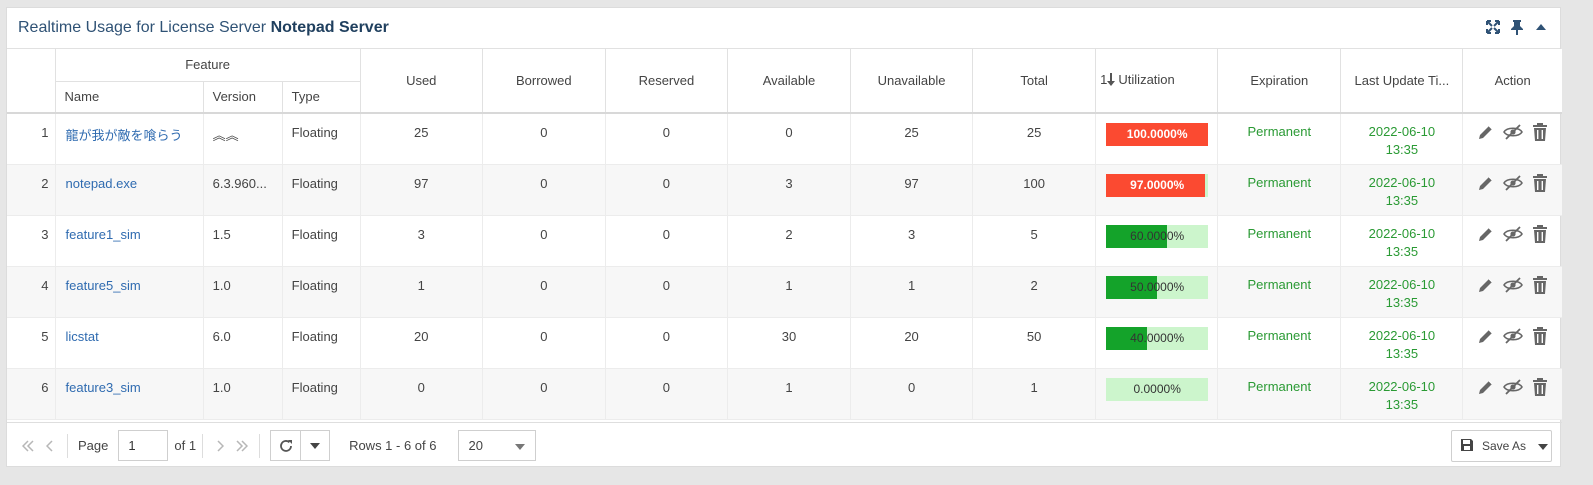  What do you see at coordinates (143, 445) in the screenshot?
I see `page-number-input` at bounding box center [143, 445].